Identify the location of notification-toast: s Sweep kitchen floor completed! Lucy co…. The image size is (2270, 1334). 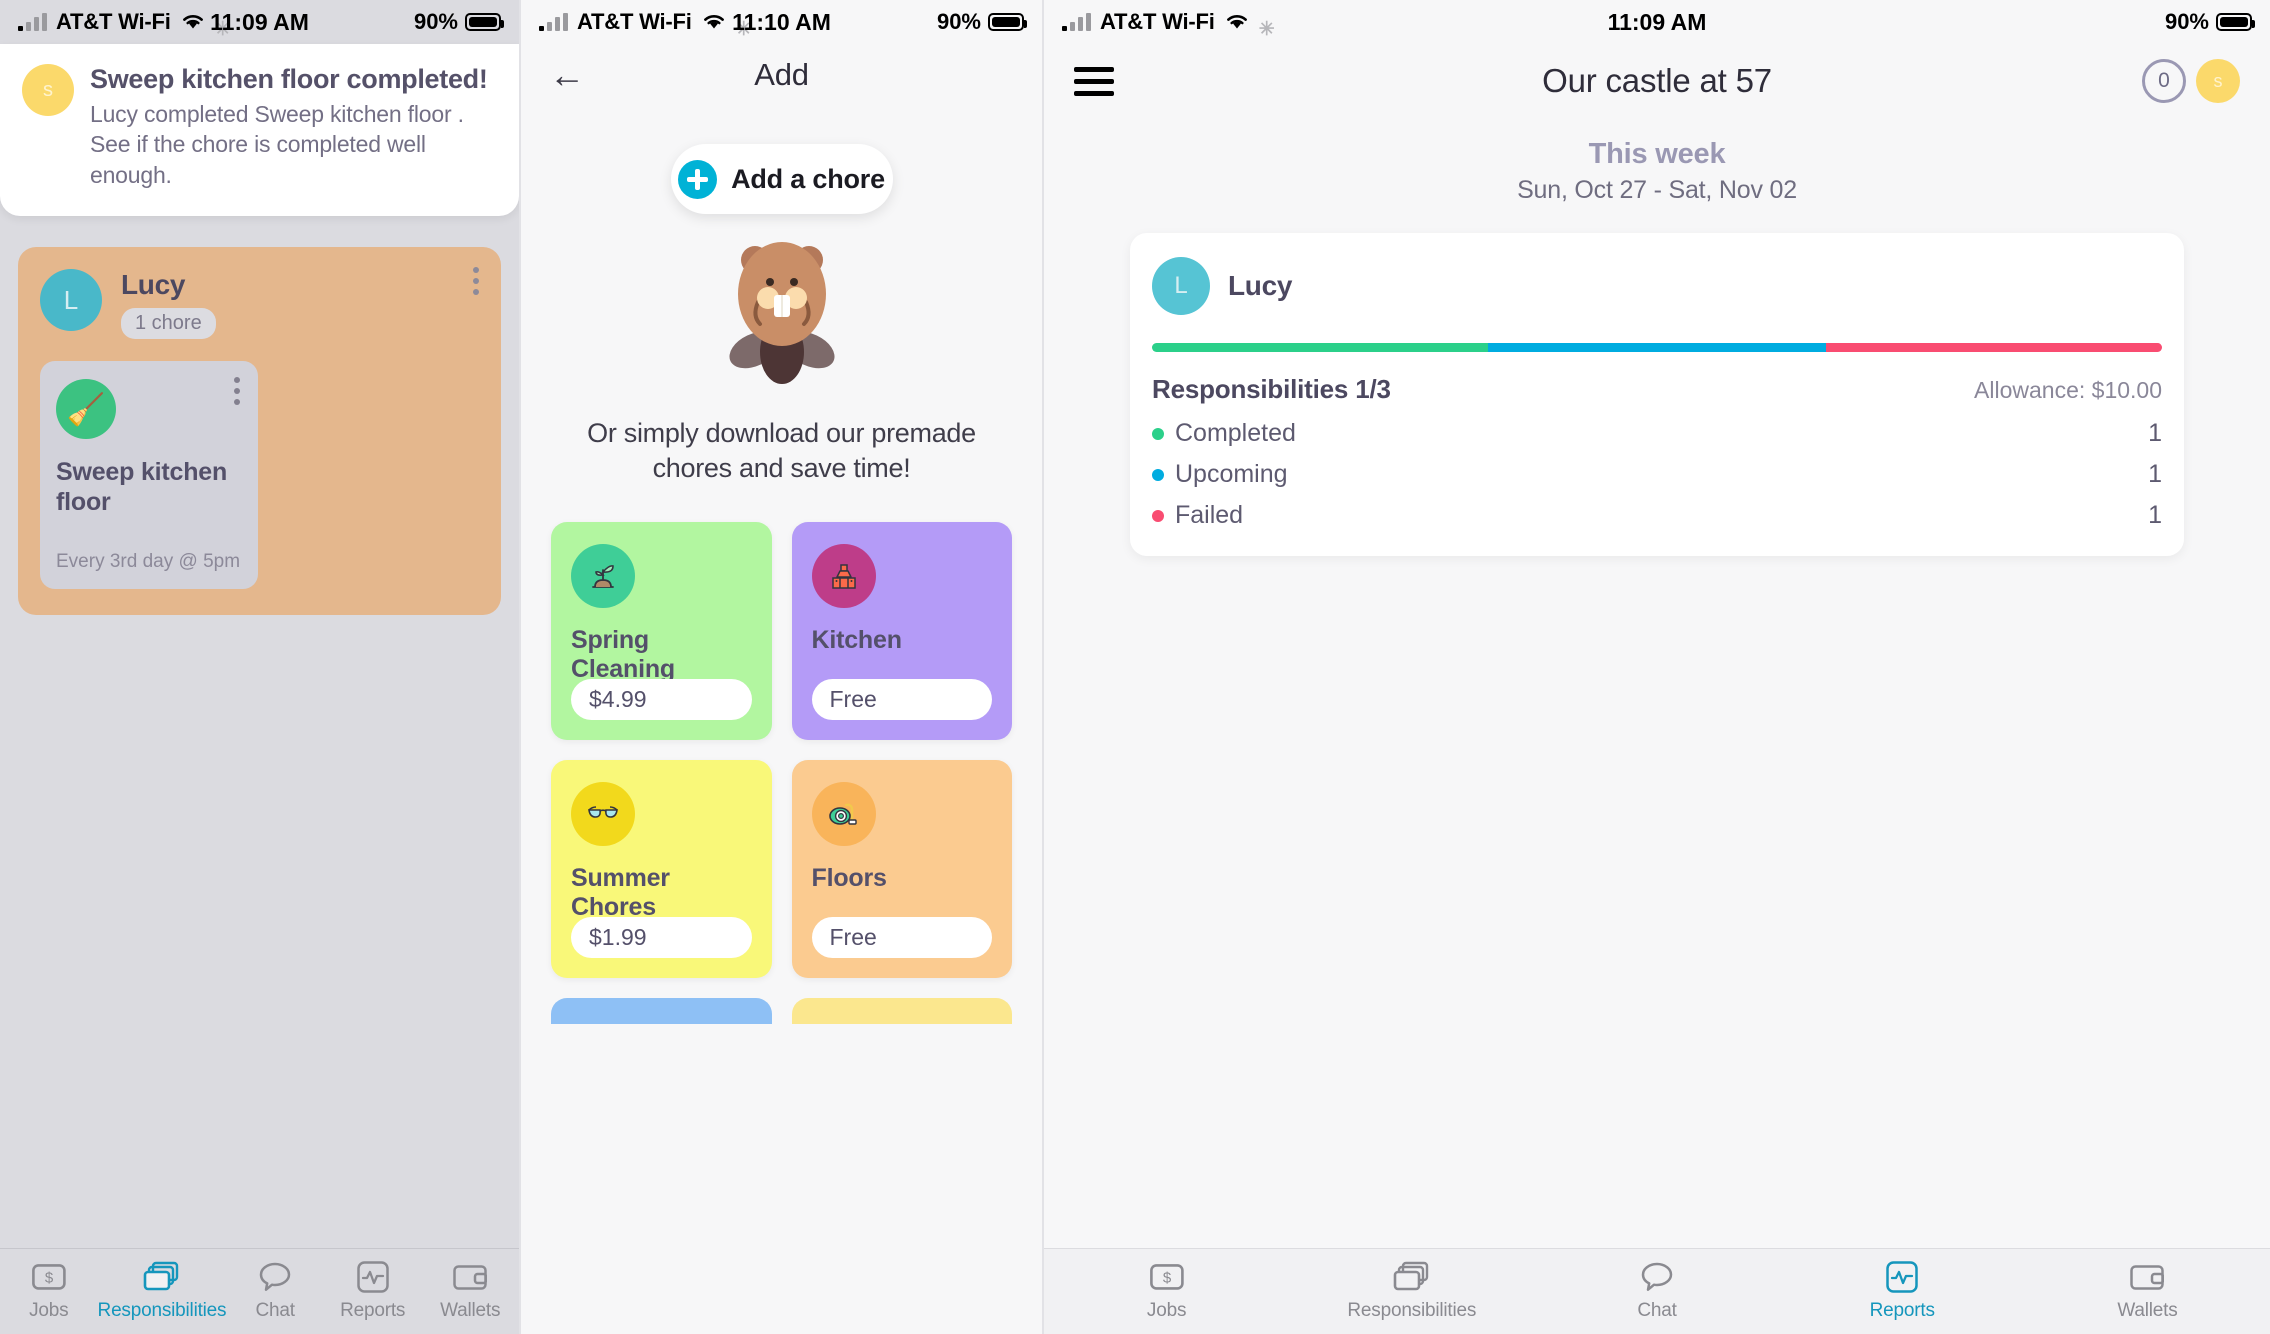
(259, 130).